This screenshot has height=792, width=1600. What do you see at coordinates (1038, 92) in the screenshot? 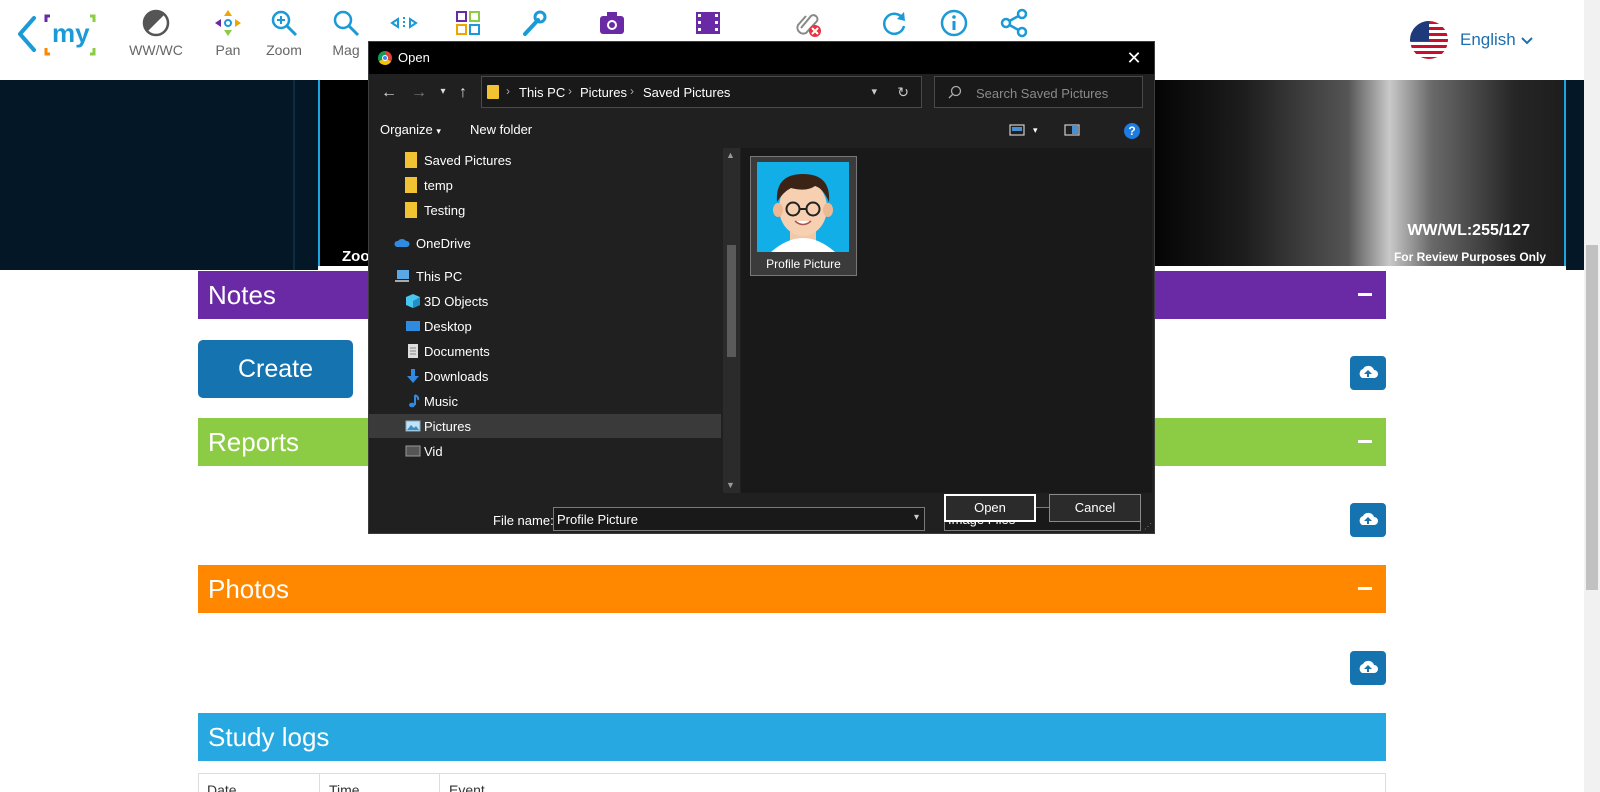
I see `search-input: Search Saved Pictures` at bounding box center [1038, 92].